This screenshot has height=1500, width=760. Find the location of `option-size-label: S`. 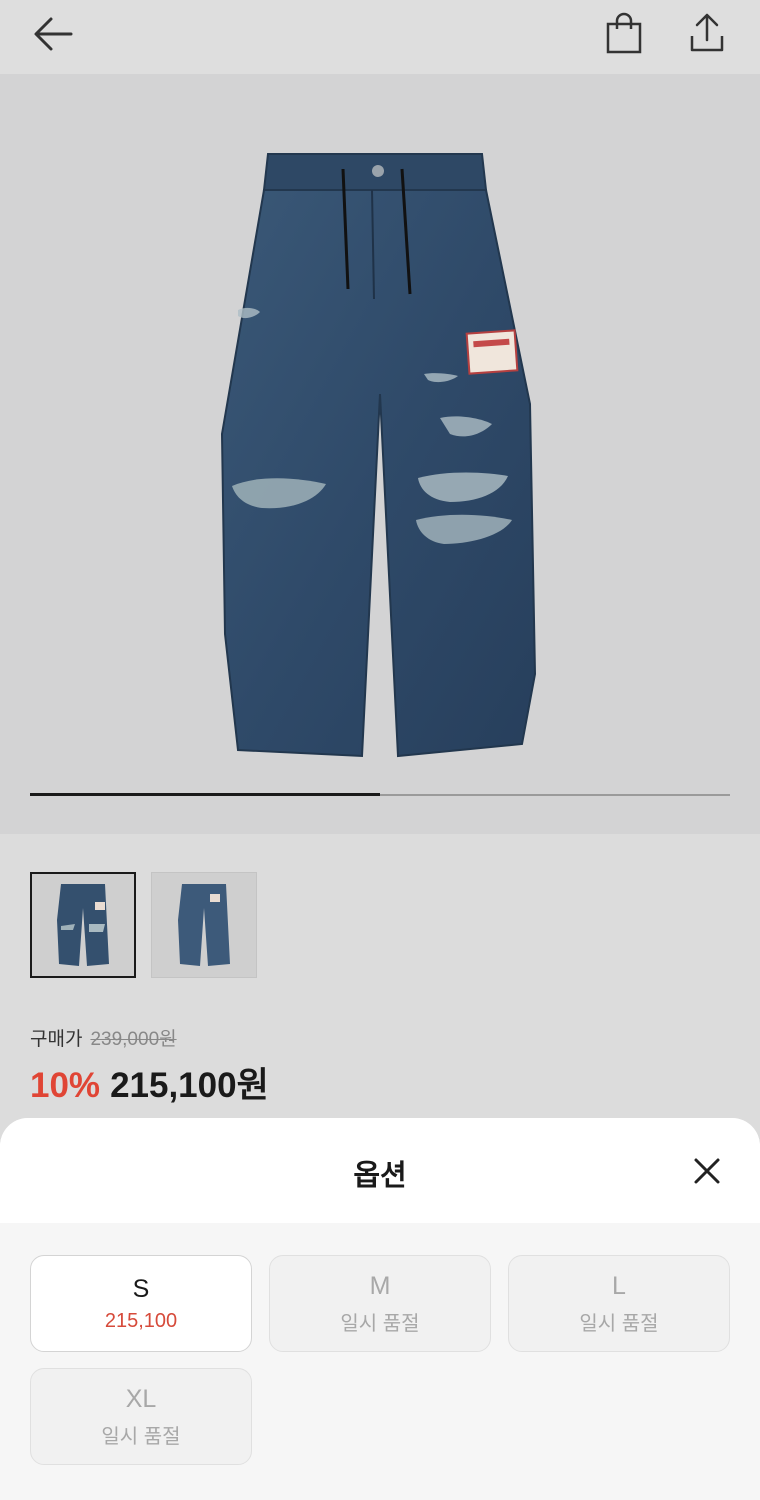

option-size-label: S is located at coordinates (141, 1288).